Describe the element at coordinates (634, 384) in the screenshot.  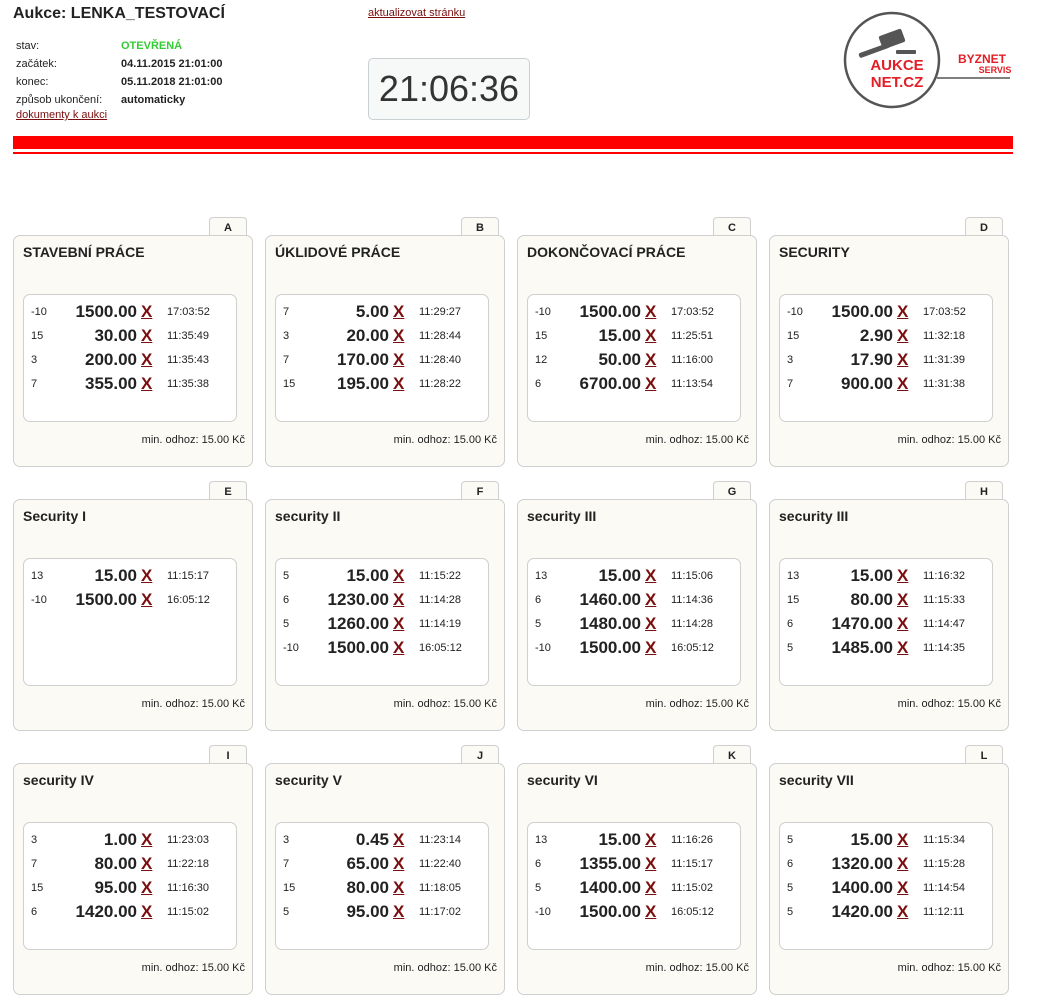
I see `bid-row: 6 6700.00 X 11:13:54` at that location.